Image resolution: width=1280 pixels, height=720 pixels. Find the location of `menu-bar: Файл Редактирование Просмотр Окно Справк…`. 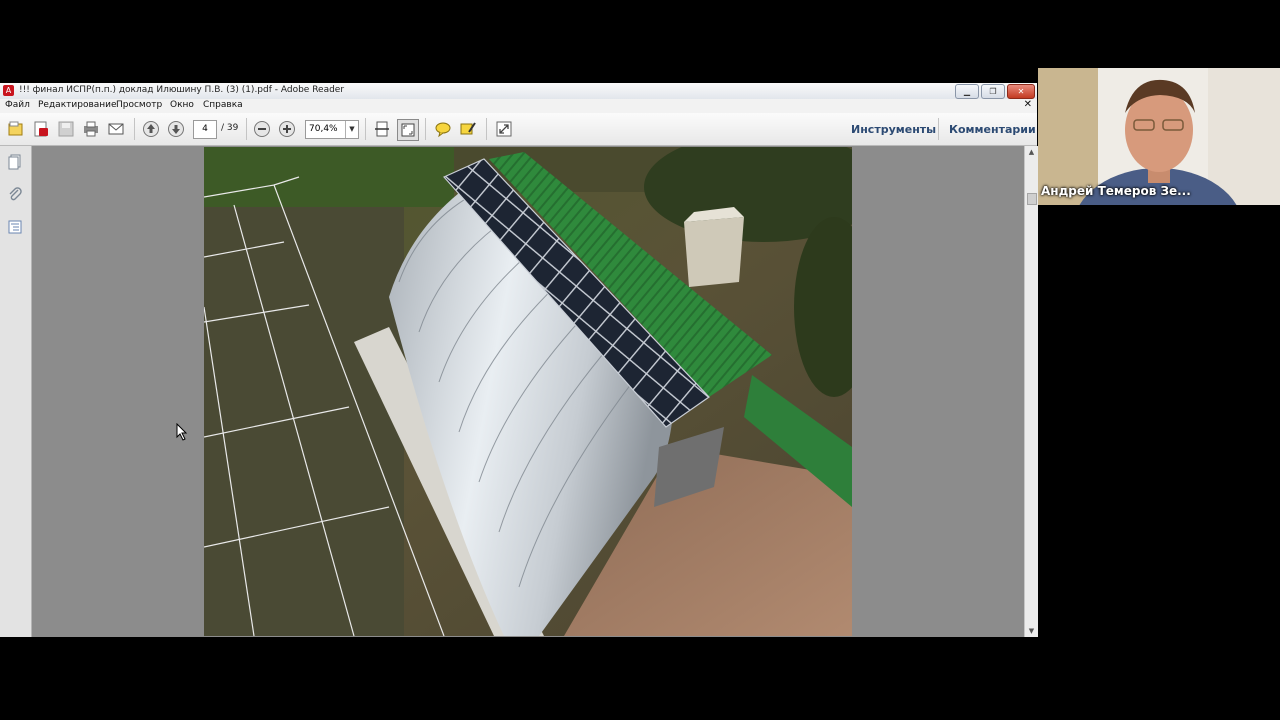

menu-bar: Файл Редактирование Просмотр Окно Справк… is located at coordinates (518, 106).